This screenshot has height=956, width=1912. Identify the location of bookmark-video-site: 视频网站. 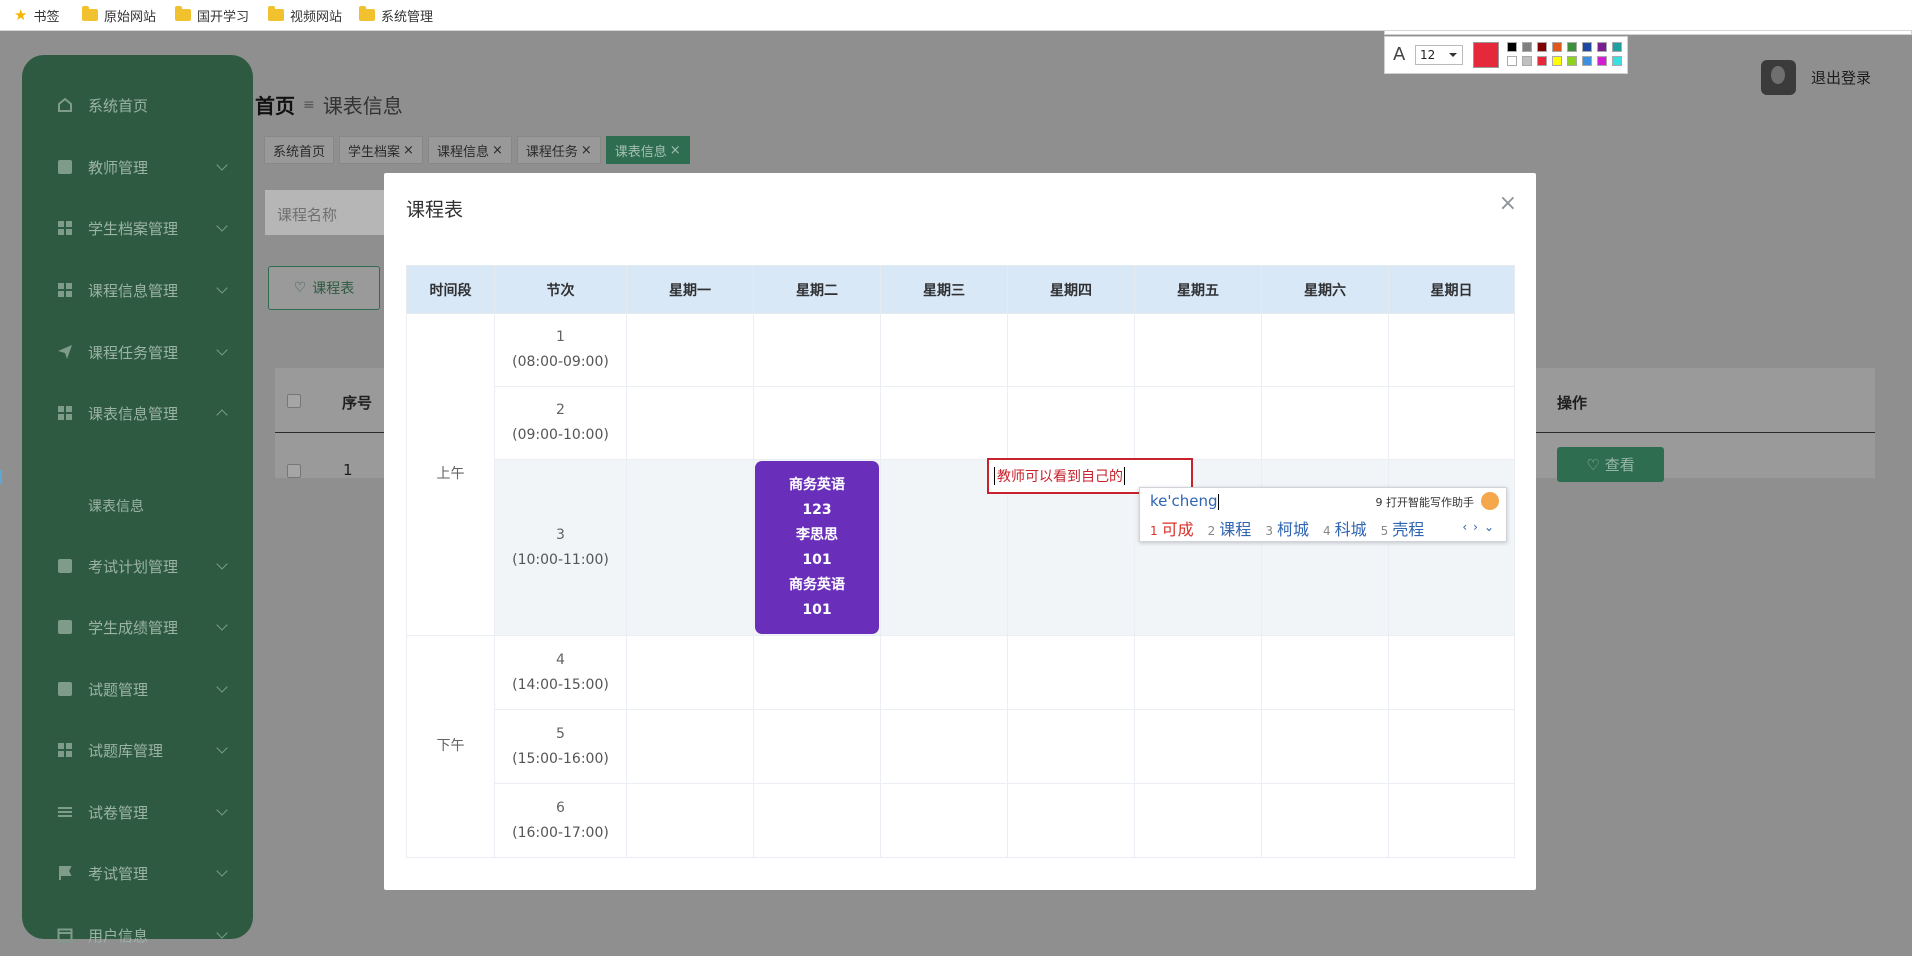
(305, 15).